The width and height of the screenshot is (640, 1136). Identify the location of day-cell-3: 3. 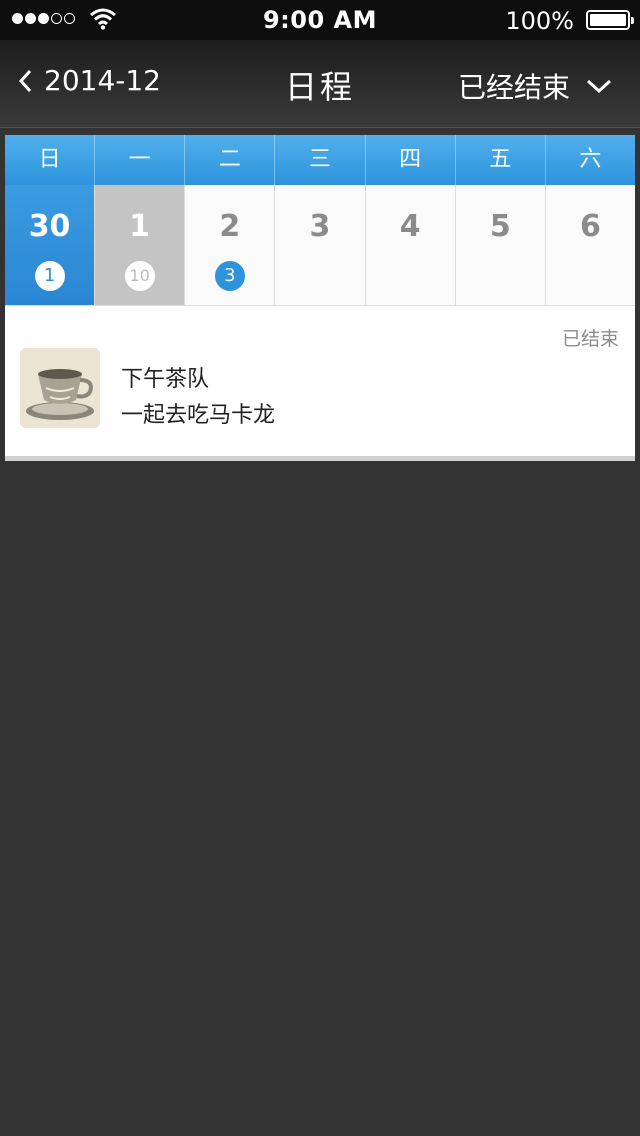
(320, 245).